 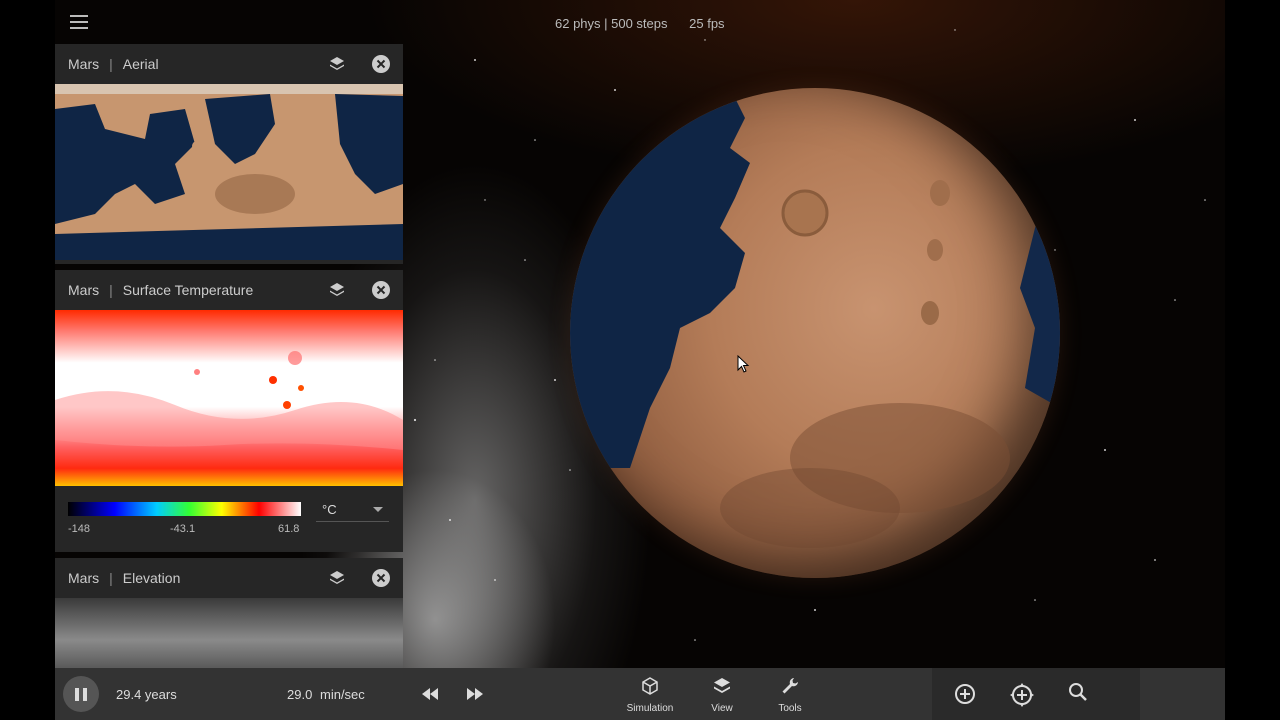 What do you see at coordinates (611, 23) in the screenshot?
I see `physics-stats: 62 phys | 500 steps` at bounding box center [611, 23].